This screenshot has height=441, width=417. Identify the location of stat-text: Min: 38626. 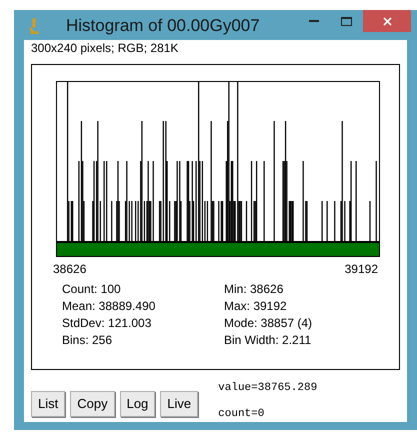
(254, 289).